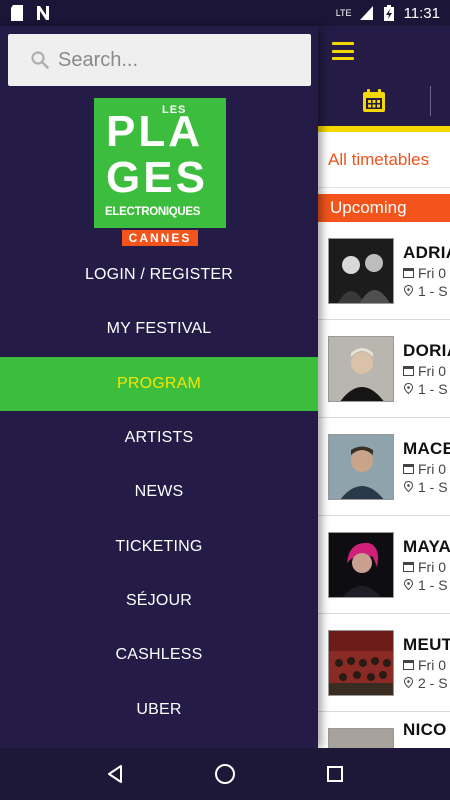 The image size is (450, 800). What do you see at coordinates (384, 51) in the screenshot?
I see `app-header` at bounding box center [384, 51].